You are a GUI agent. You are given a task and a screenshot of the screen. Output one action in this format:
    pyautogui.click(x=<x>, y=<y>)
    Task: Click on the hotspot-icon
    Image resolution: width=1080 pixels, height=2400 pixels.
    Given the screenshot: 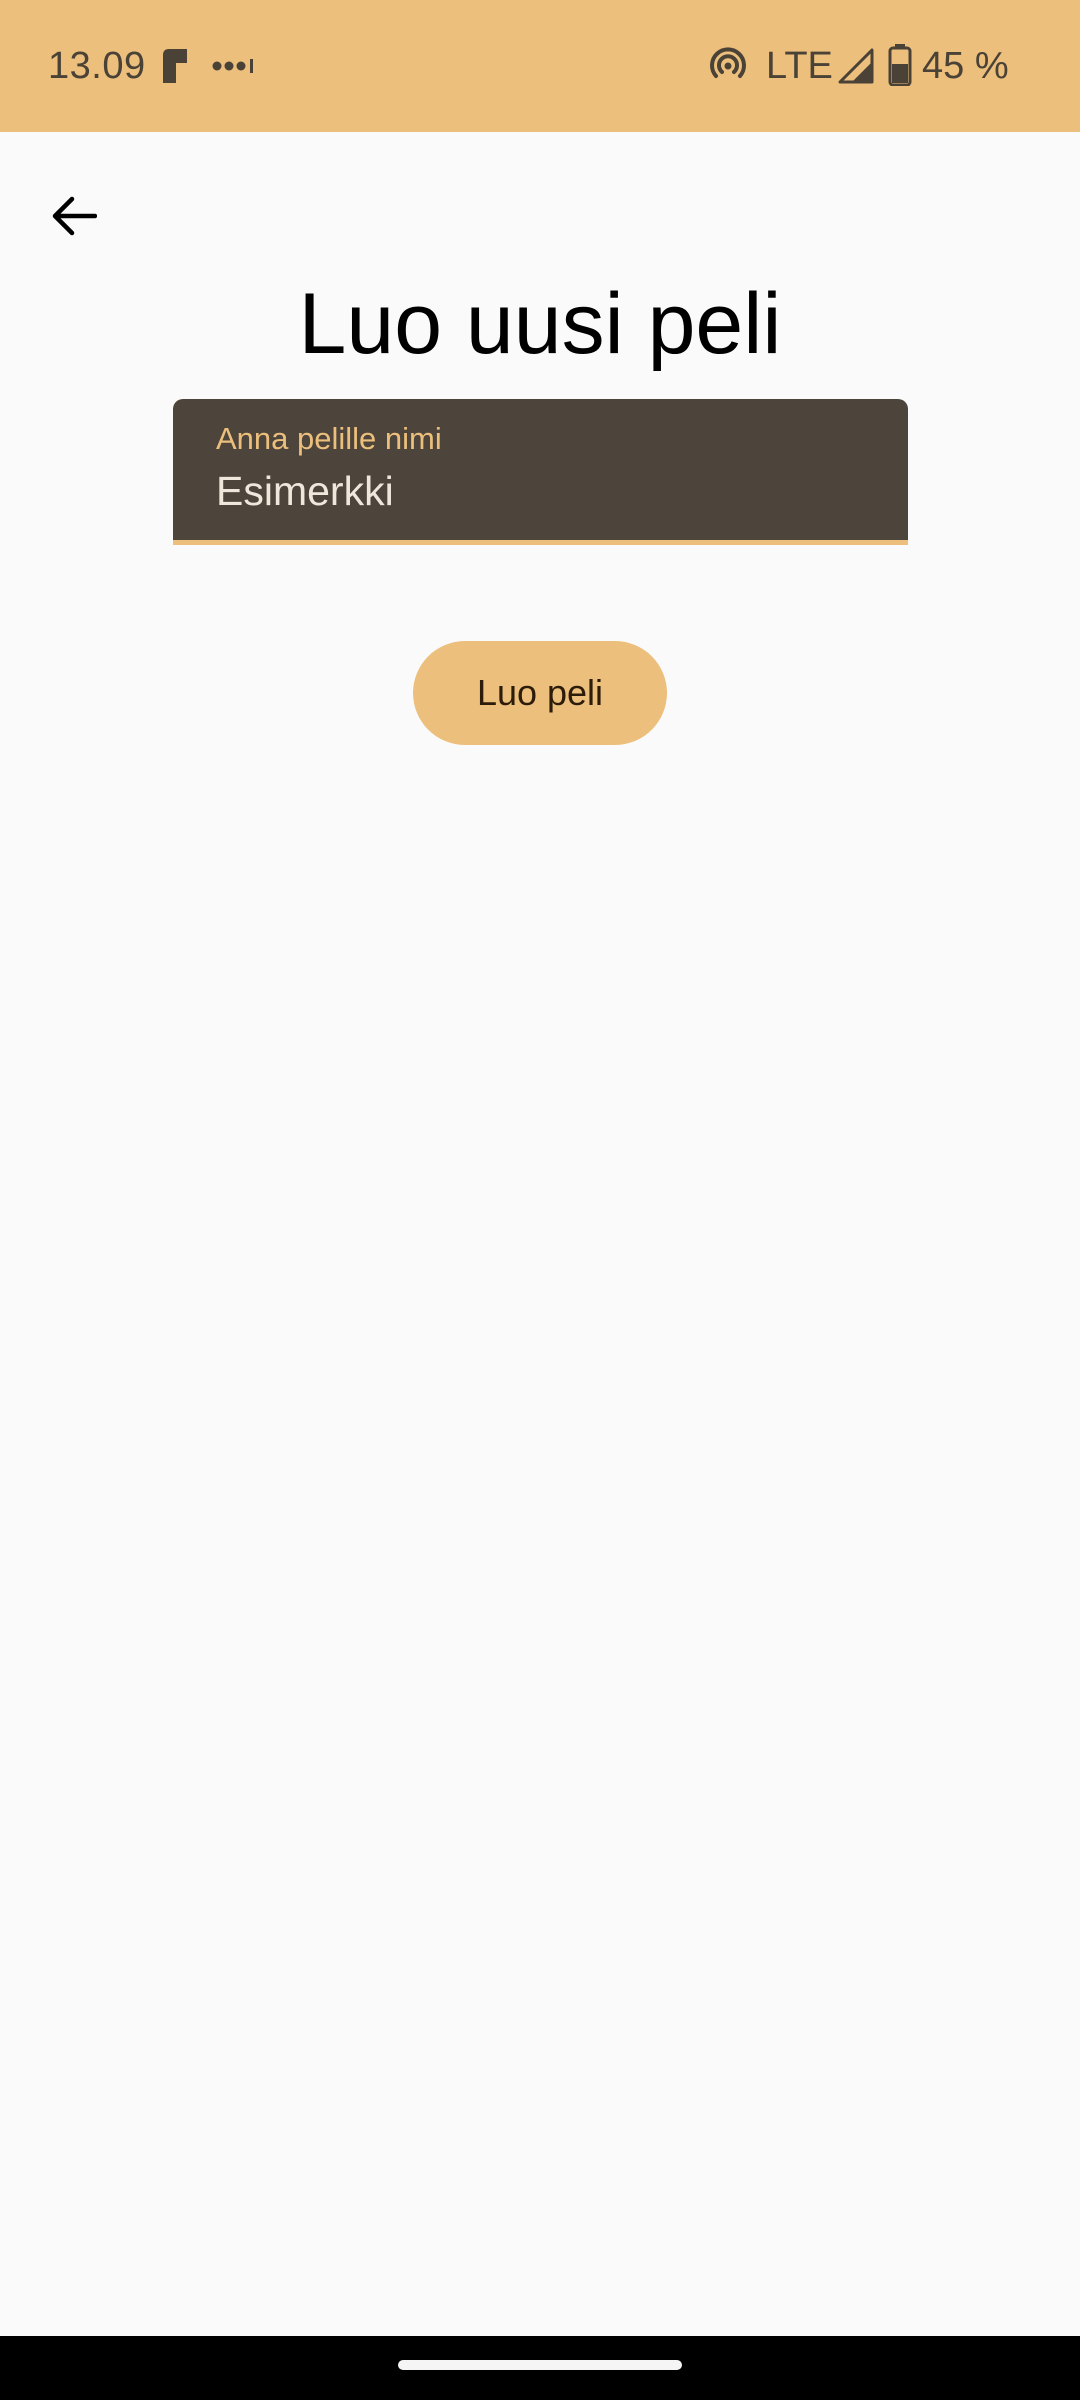 What is the action you would take?
    pyautogui.click(x=728, y=62)
    